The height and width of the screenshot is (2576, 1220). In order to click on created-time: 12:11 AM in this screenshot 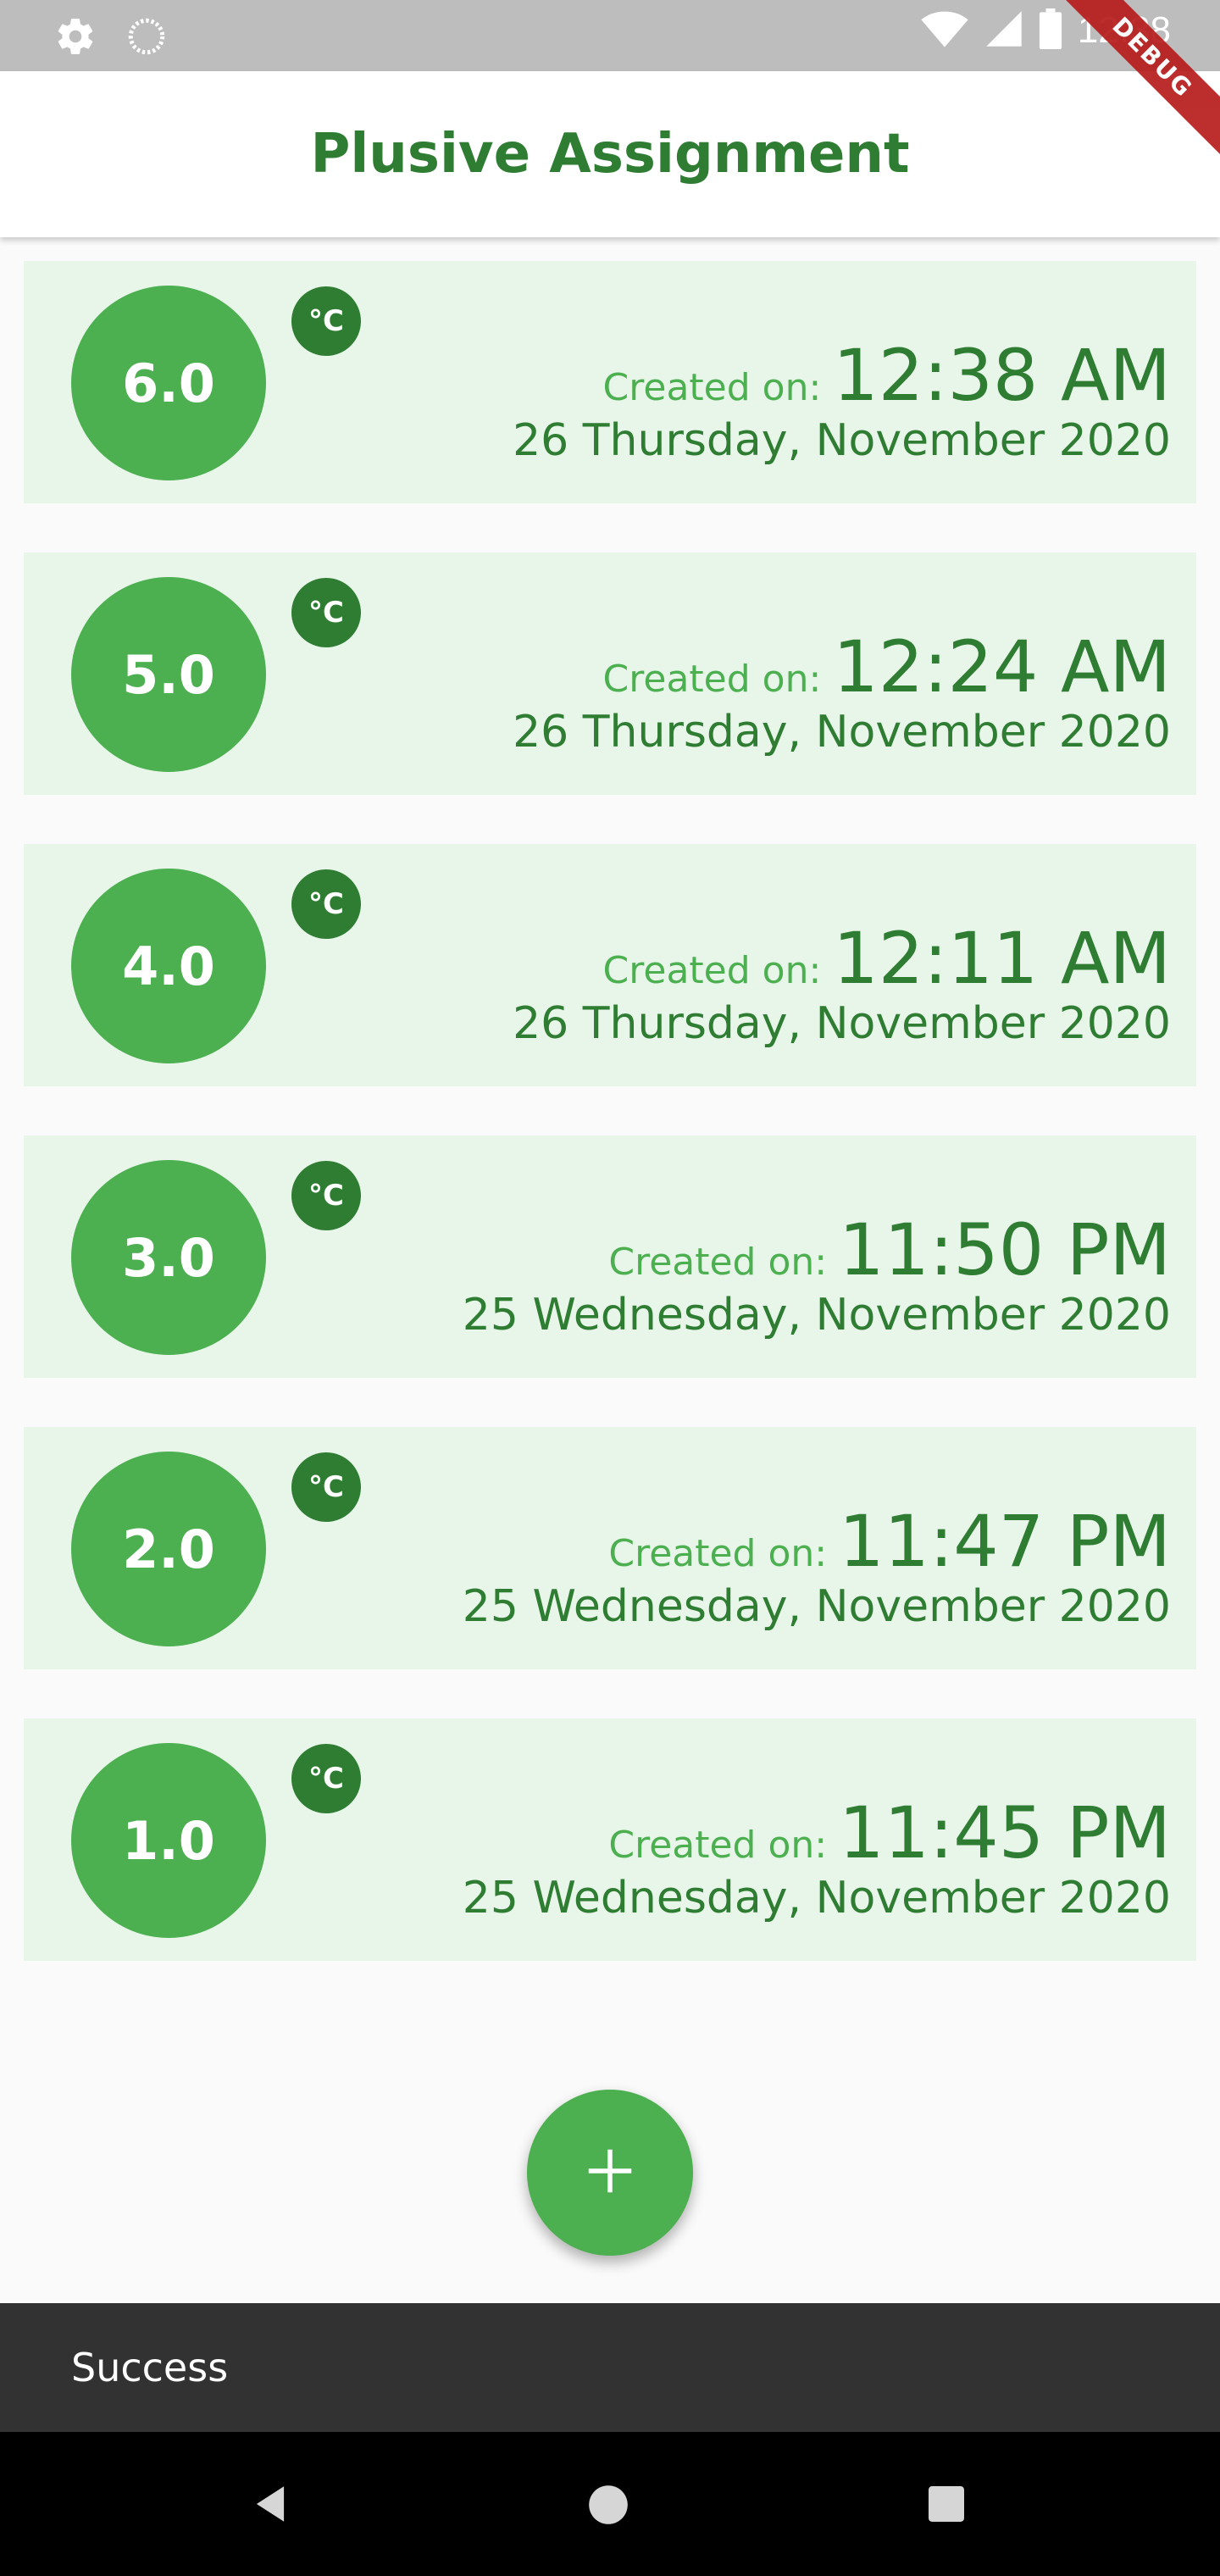, I will do `click(1002, 958)`.